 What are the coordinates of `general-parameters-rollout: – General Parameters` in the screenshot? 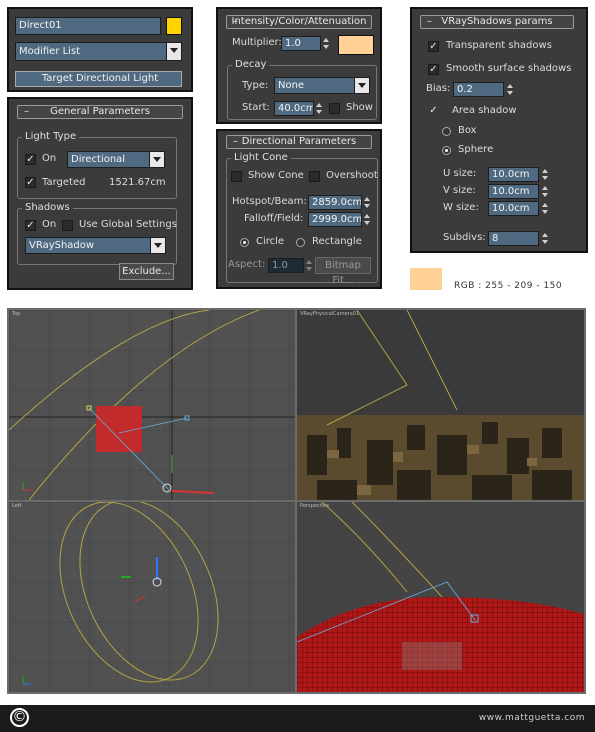 It's located at (100, 112).